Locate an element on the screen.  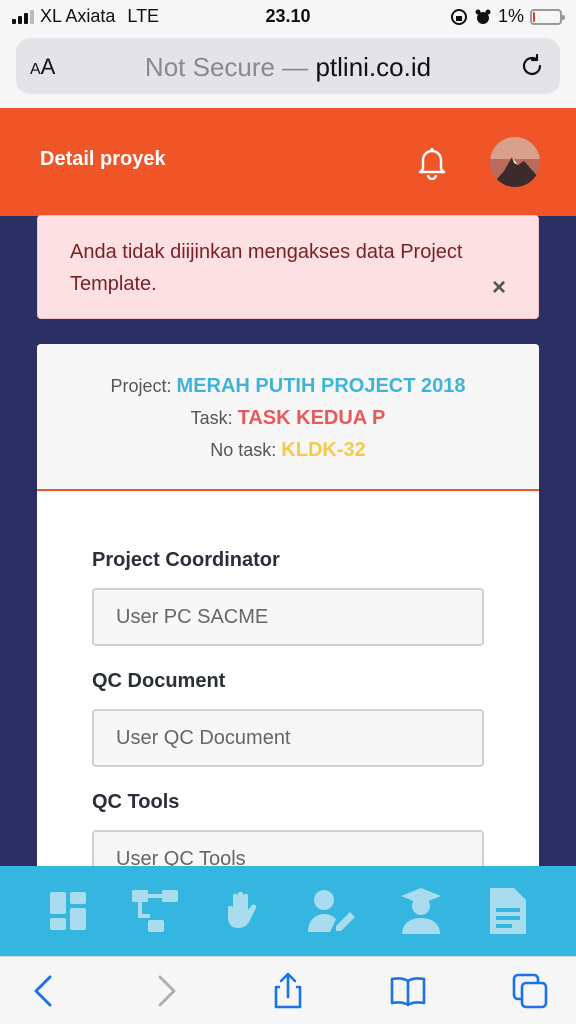
notification-bell-icon is located at coordinates (432, 162).